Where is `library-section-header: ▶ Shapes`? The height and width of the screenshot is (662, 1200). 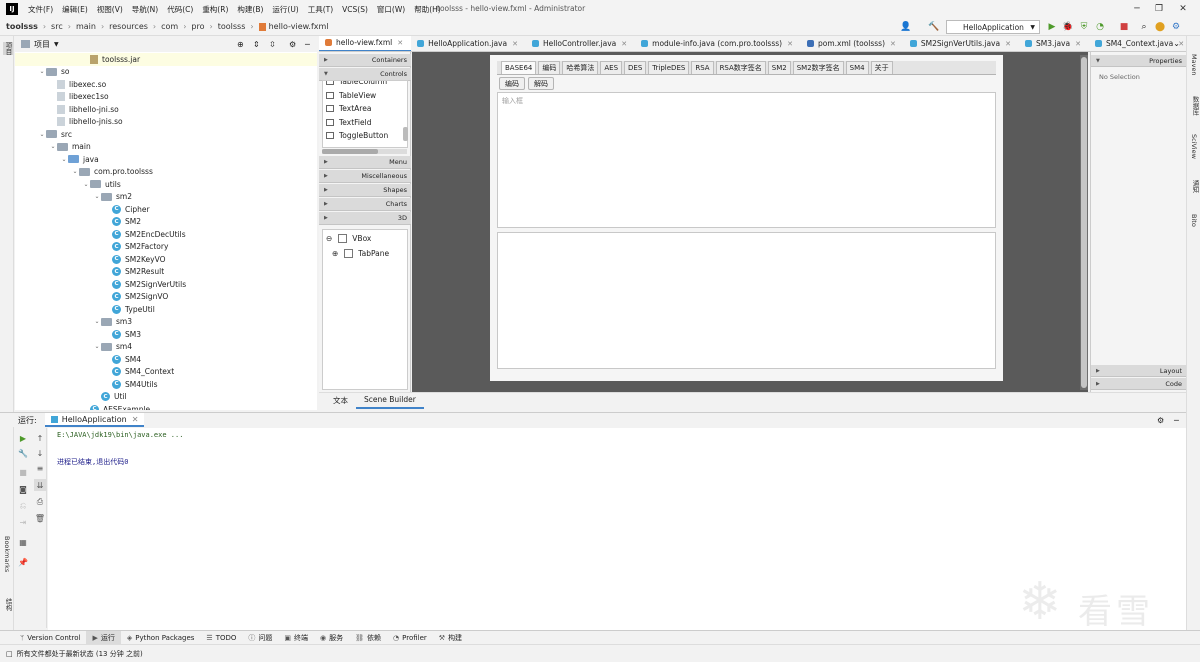
library-section-header: ▶ Shapes is located at coordinates (365, 190).